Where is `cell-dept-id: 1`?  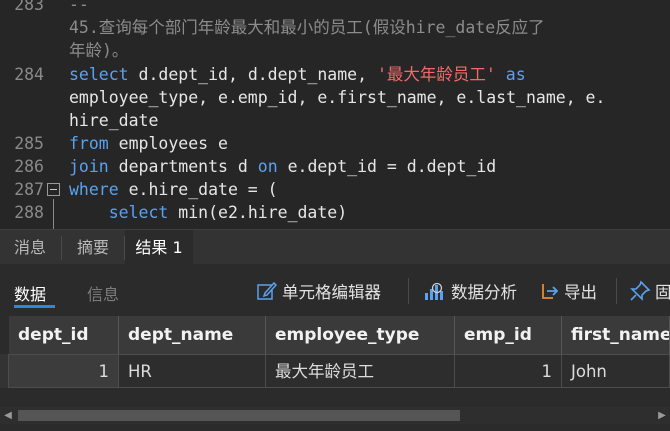 cell-dept-id: 1 is located at coordinates (64, 371).